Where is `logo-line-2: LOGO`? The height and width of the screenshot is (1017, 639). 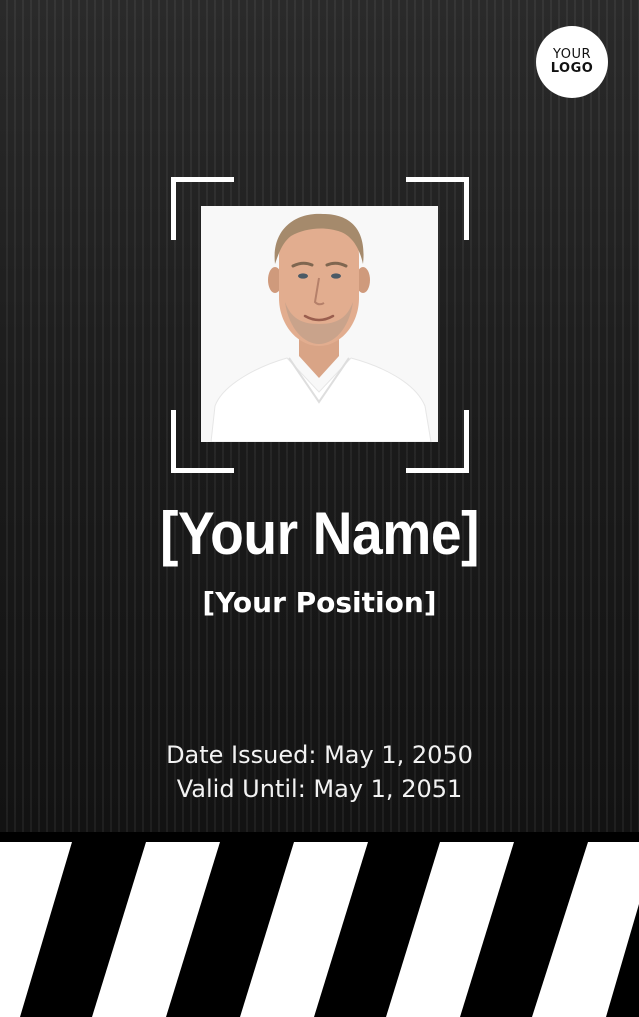
logo-line-2: LOGO is located at coordinates (572, 68).